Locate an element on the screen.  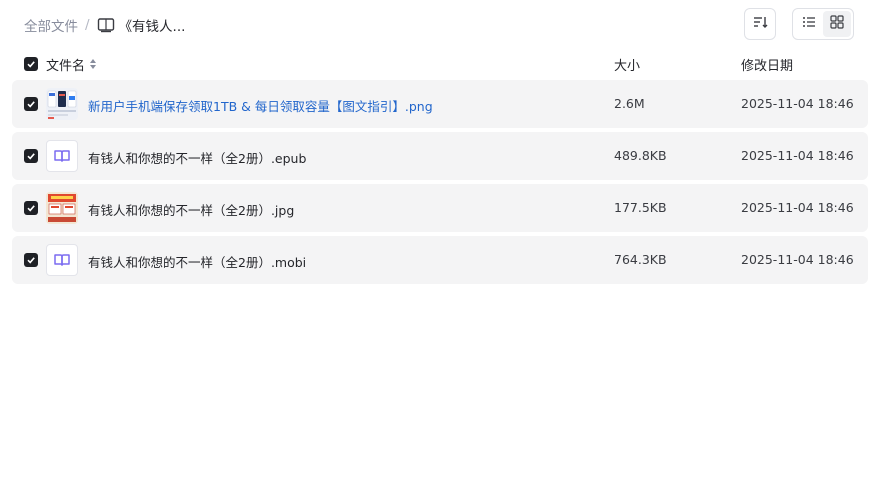
sort-toggle-icon is located at coordinates (93, 64).